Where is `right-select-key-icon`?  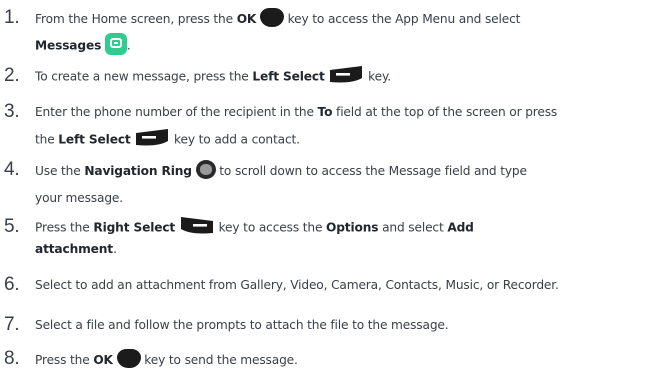
right-select-key-icon is located at coordinates (196, 225).